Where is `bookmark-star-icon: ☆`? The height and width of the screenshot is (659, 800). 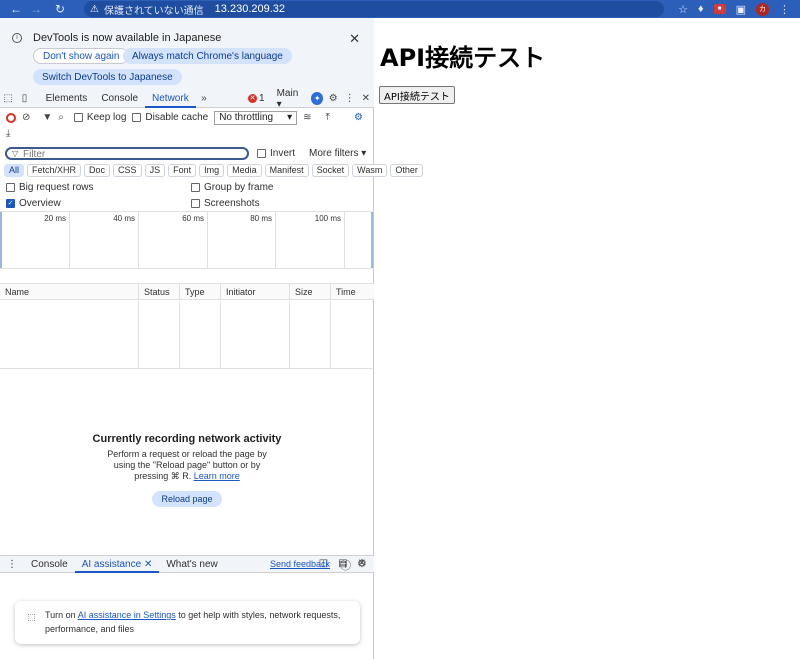
bookmark-star-icon: ☆ is located at coordinates (683, 9).